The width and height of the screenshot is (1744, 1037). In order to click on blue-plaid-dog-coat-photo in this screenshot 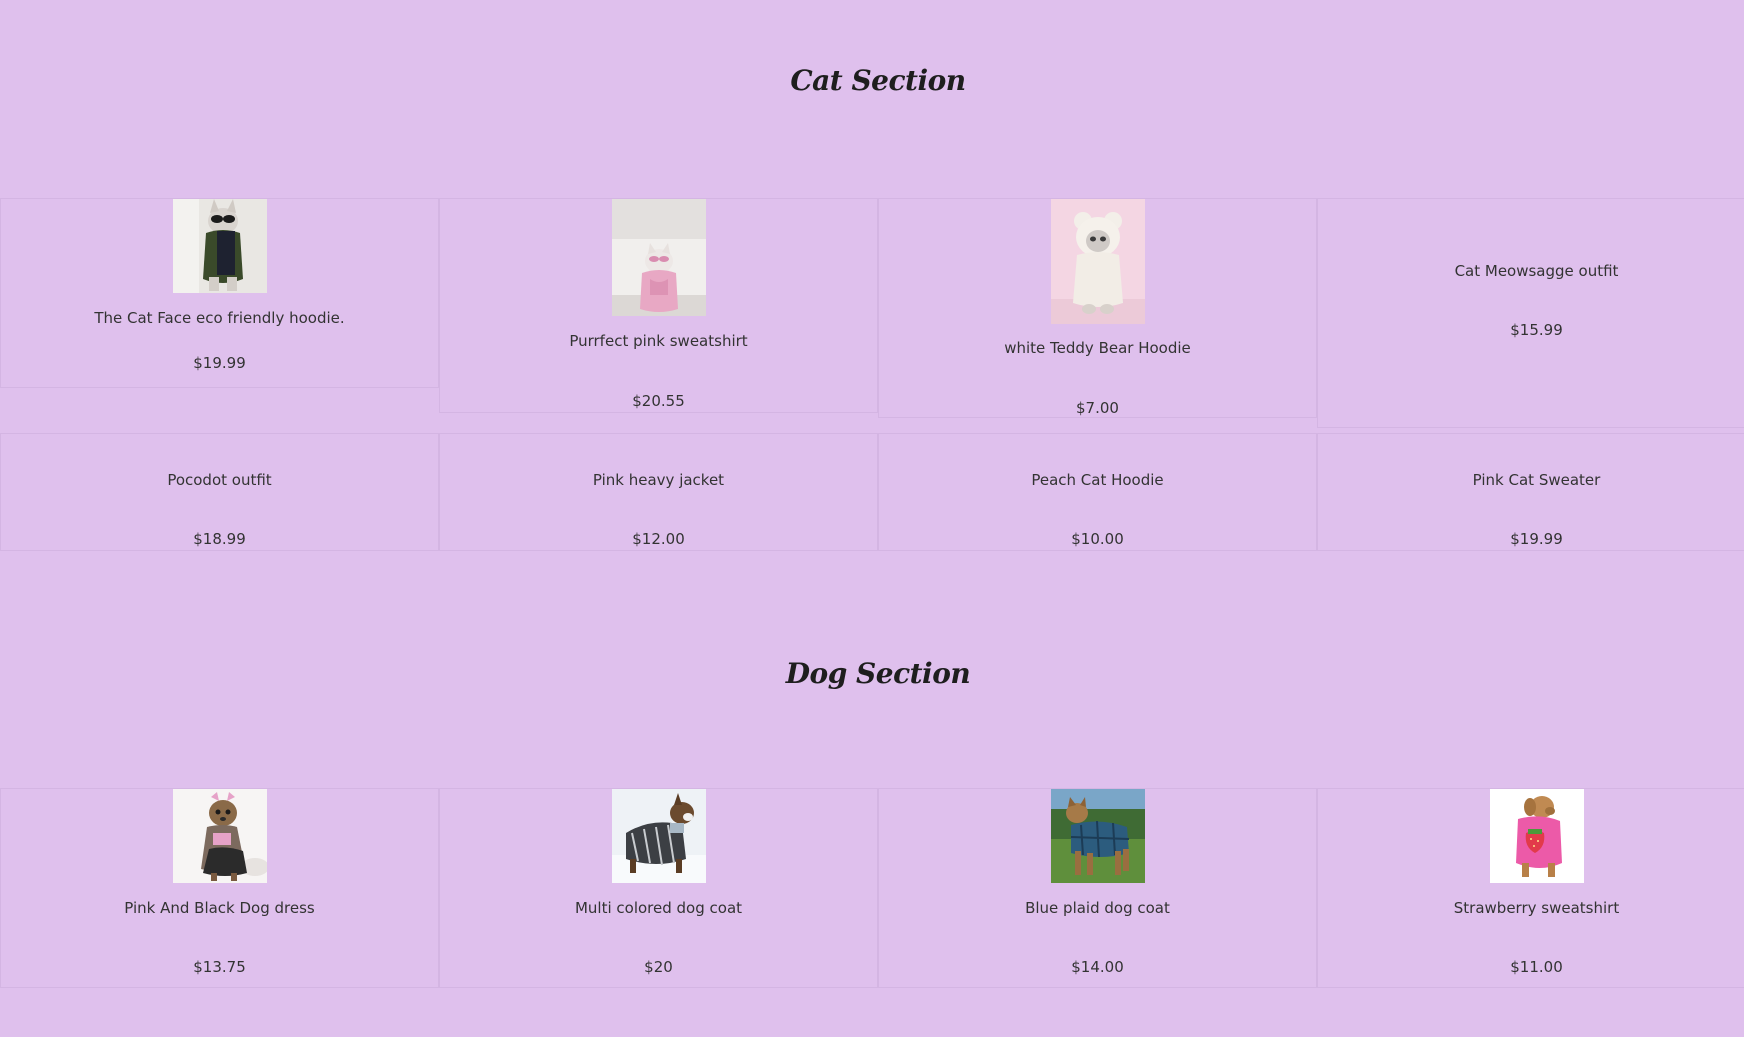, I will do `click(1097, 836)`.